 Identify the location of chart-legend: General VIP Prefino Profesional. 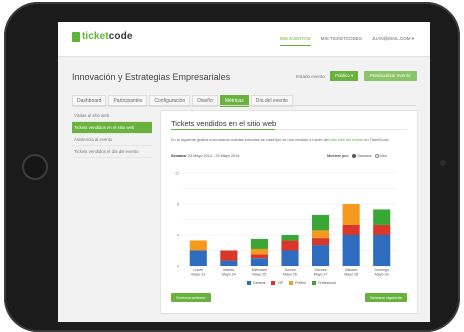
(291, 283).